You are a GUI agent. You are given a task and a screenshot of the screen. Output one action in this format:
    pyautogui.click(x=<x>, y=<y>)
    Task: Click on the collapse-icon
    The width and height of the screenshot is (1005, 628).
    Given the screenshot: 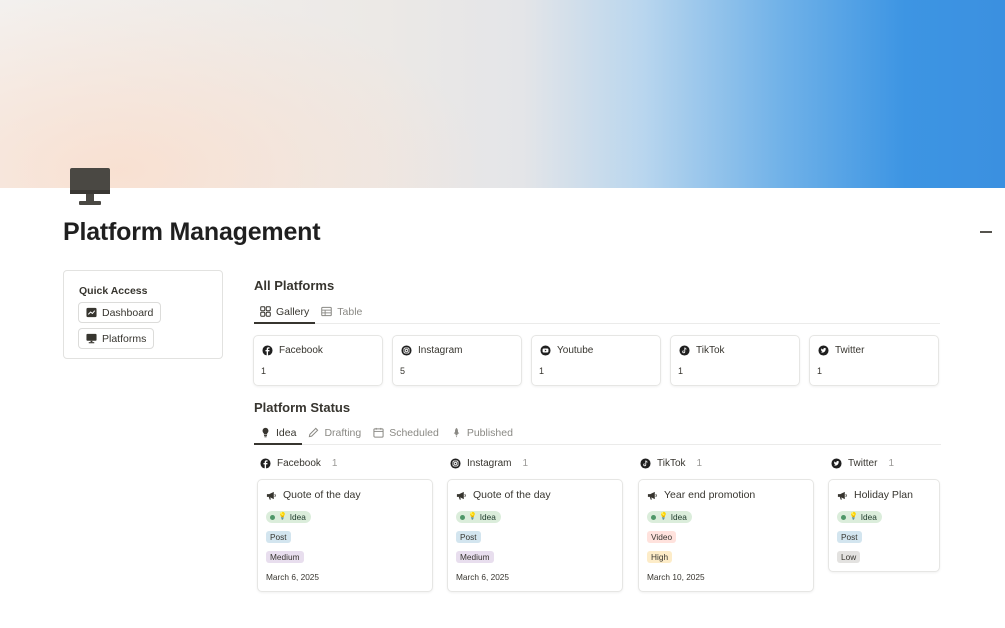 What is the action you would take?
    pyautogui.click(x=986, y=232)
    